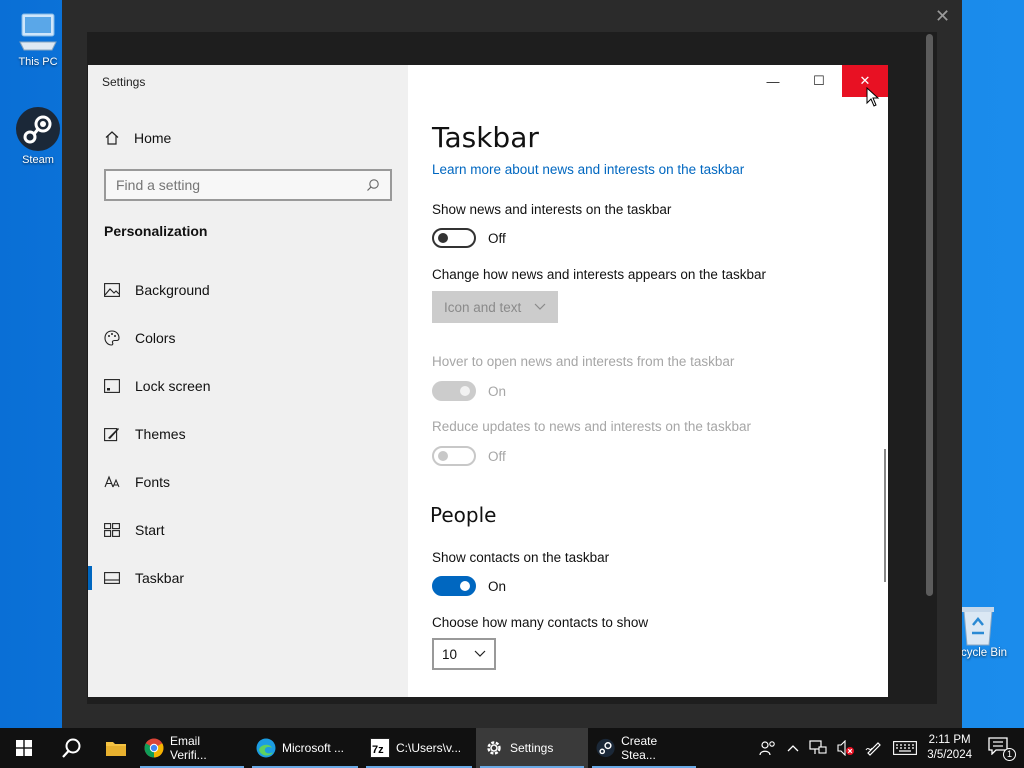  Describe the element at coordinates (248, 338) in the screenshot. I see `sidebar-item-colors: Colors` at that location.